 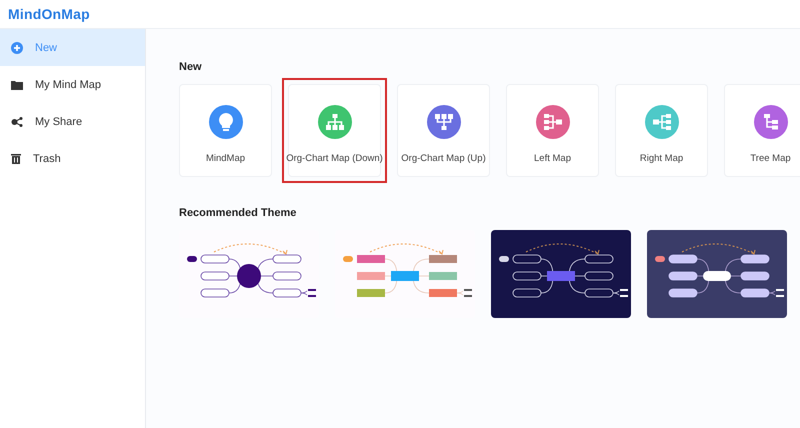 What do you see at coordinates (238, 213) in the screenshot?
I see `section-title: Recommended Theme` at bounding box center [238, 213].